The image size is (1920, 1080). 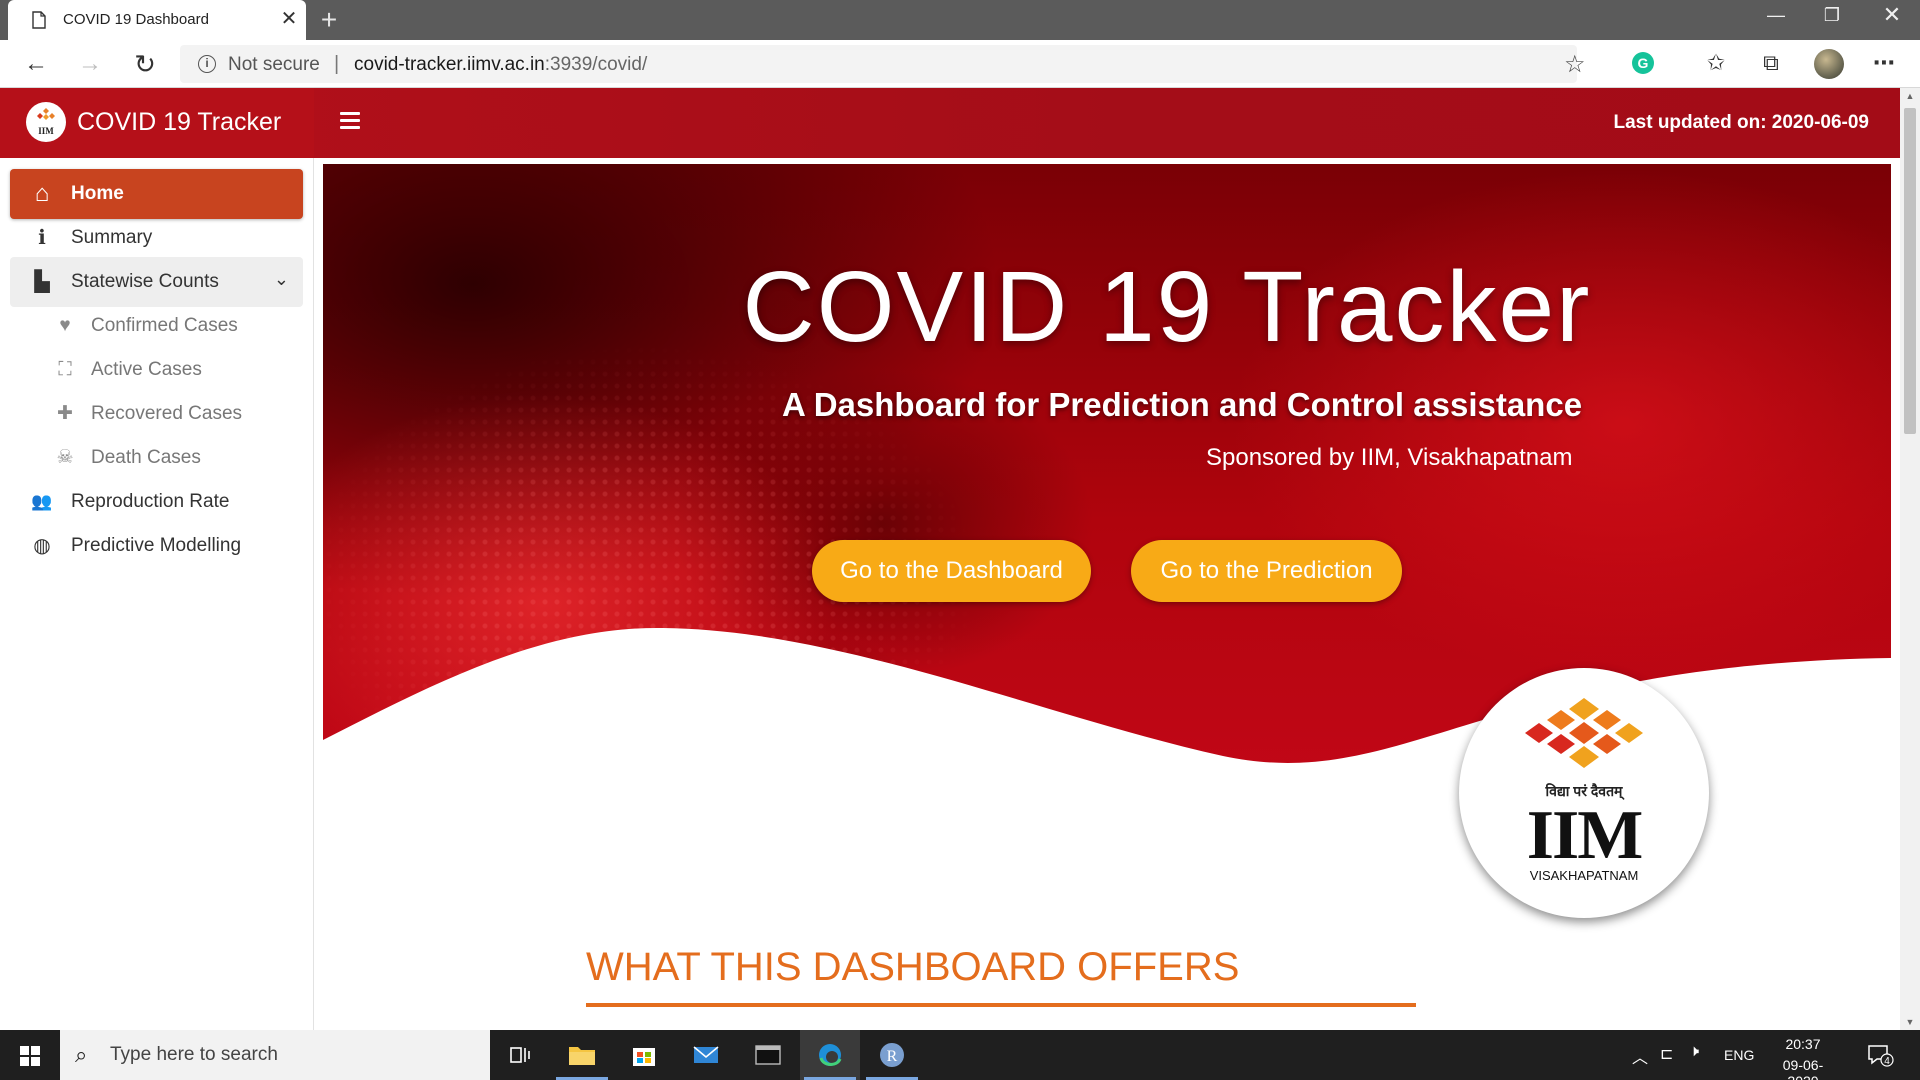 I want to click on medkit-icon: ✚, so click(x=65, y=413).